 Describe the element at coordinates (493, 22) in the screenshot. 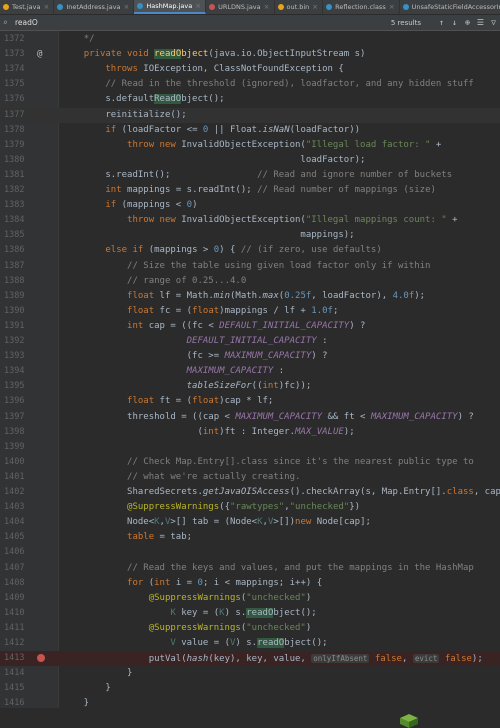

I see `filter-icon: ▽` at that location.